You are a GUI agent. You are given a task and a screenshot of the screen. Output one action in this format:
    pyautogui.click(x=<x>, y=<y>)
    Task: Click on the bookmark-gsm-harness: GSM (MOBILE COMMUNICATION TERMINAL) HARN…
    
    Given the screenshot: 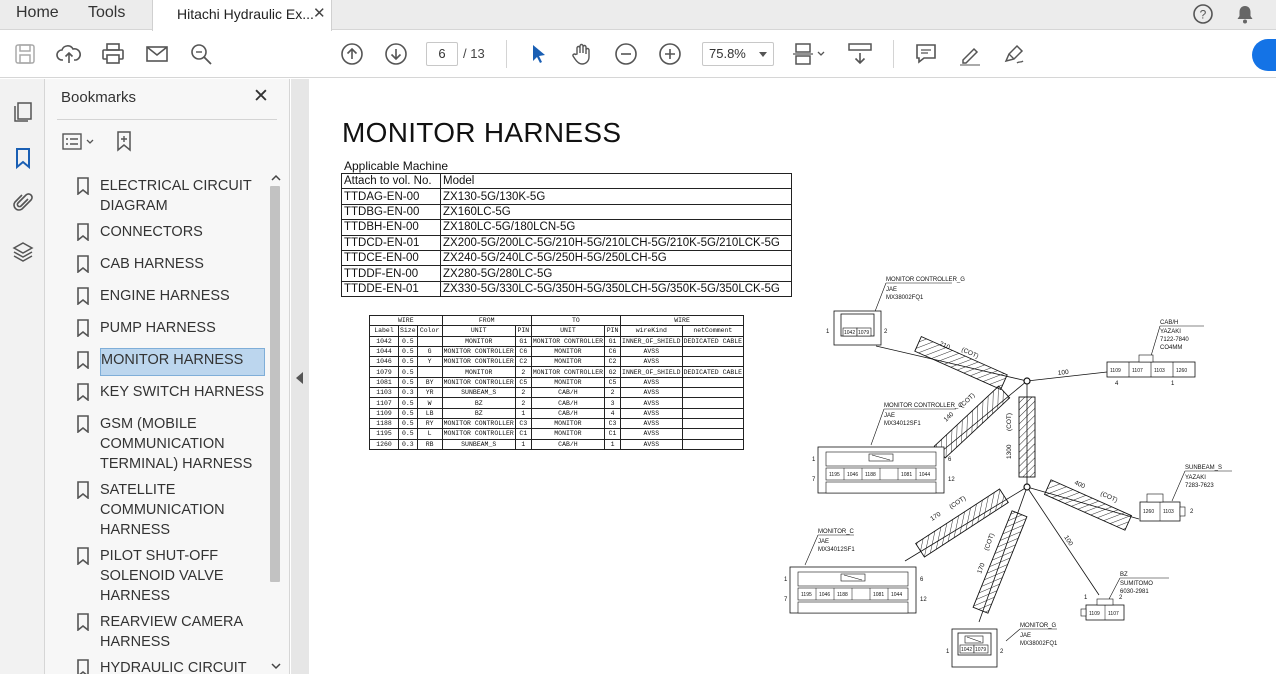 What is the action you would take?
    pyautogui.click(x=182, y=444)
    